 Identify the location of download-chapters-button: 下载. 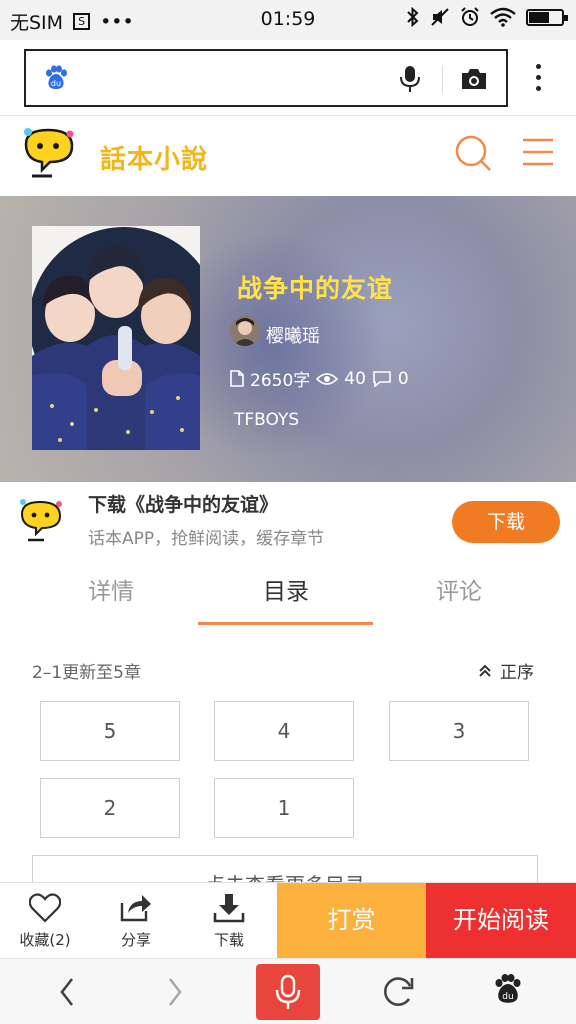
(229, 921).